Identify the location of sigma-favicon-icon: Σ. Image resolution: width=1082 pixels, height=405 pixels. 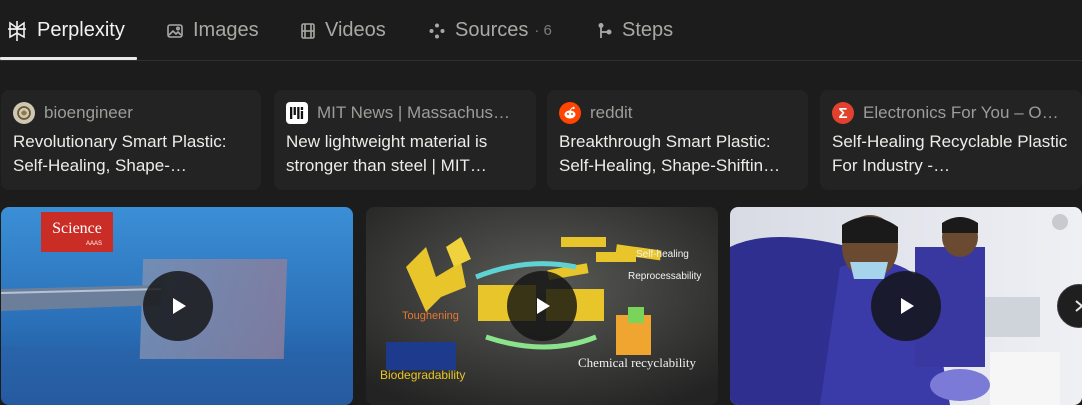
(843, 113).